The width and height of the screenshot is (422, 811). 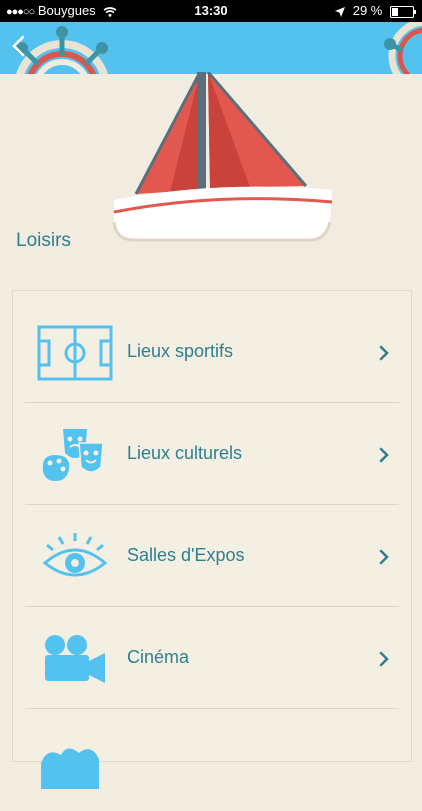 I want to click on movie-camera-icon, so click(x=75, y=659).